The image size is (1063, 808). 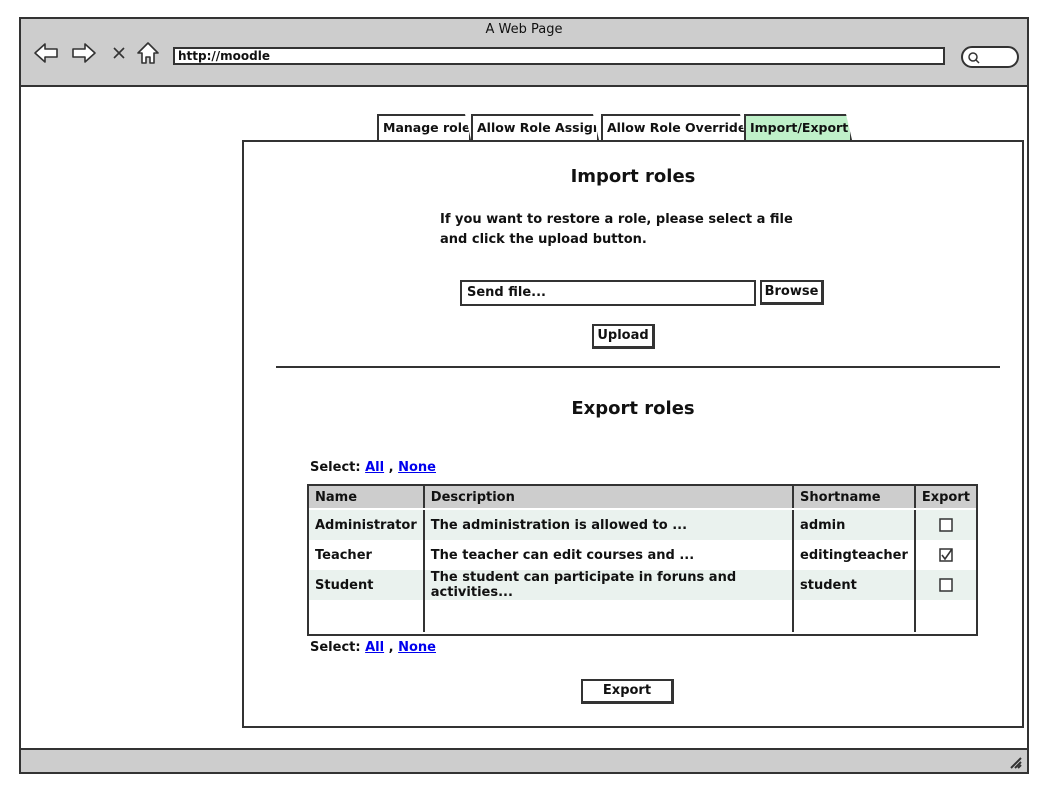 I want to click on column-header-name: Name, so click(x=366, y=498).